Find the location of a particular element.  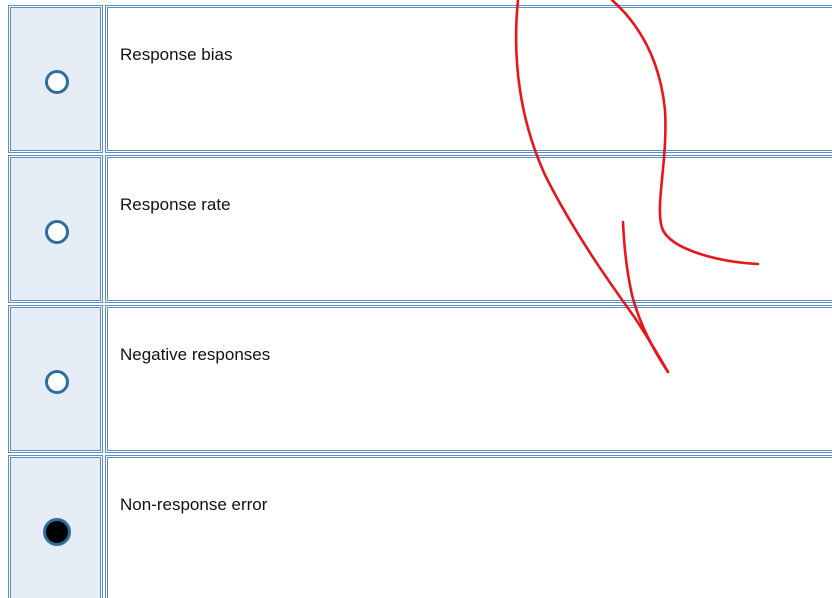

radio-button-non-response-error is located at coordinates (57, 532).